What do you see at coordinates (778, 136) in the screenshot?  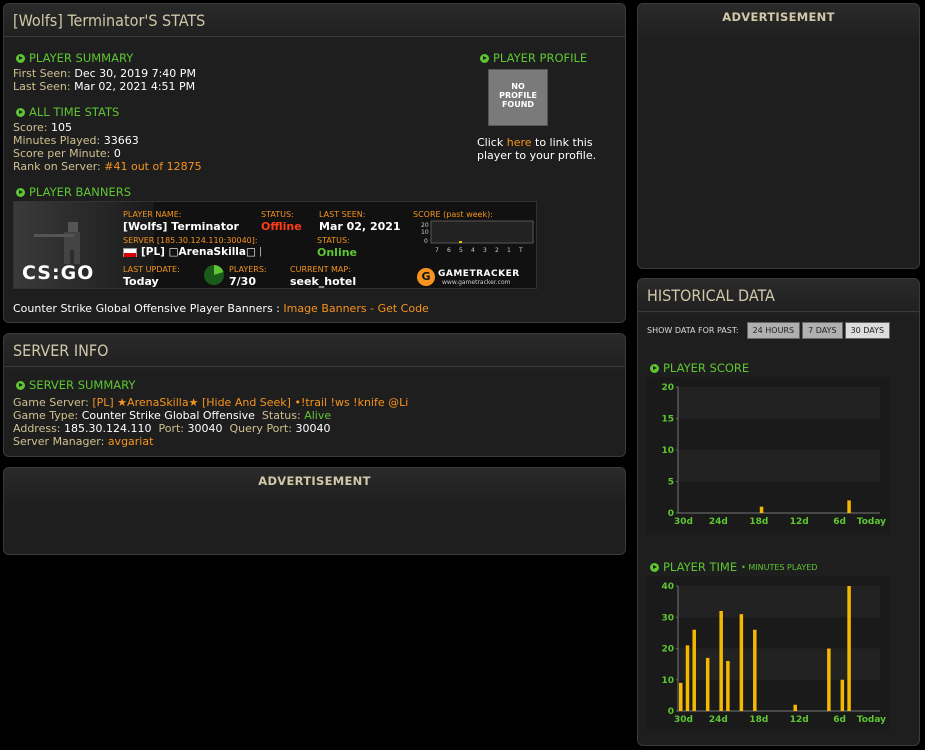 I see `advertisement-right: ADVERTISEMENT` at bounding box center [778, 136].